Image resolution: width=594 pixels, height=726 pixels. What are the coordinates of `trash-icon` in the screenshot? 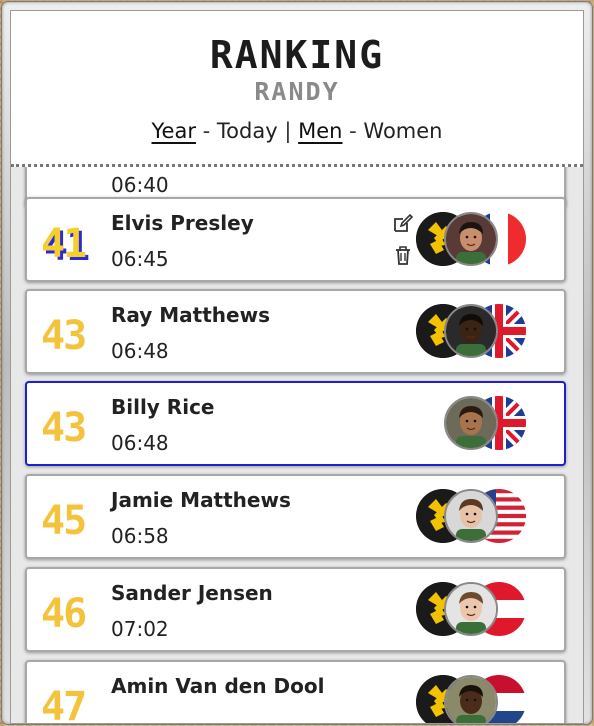 It's located at (403, 255).